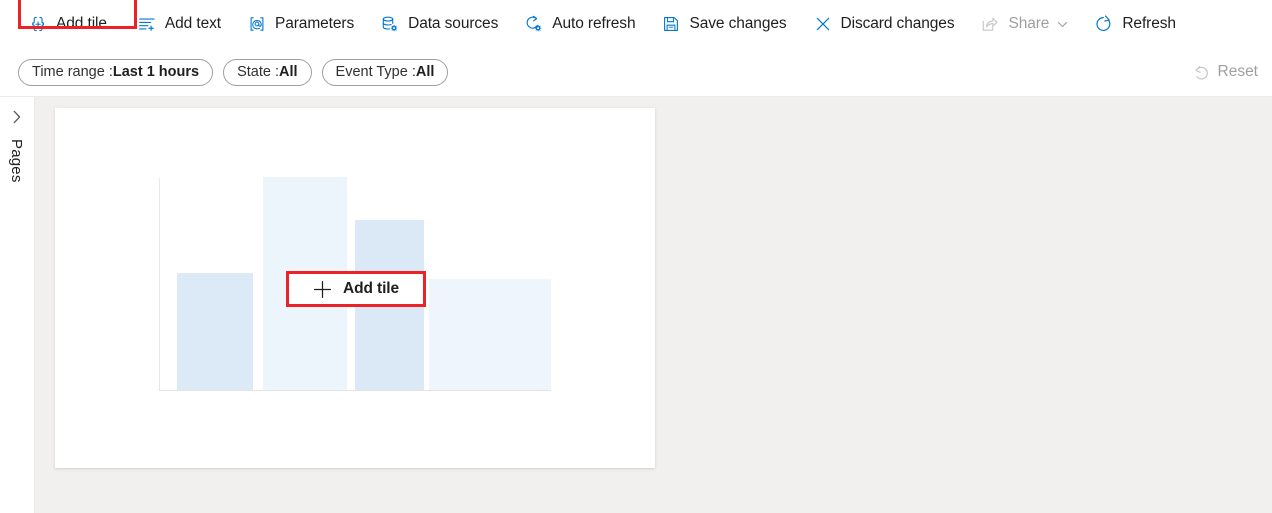 Image resolution: width=1272 pixels, height=513 pixels. I want to click on parameters-button: Parameters, so click(302, 24).